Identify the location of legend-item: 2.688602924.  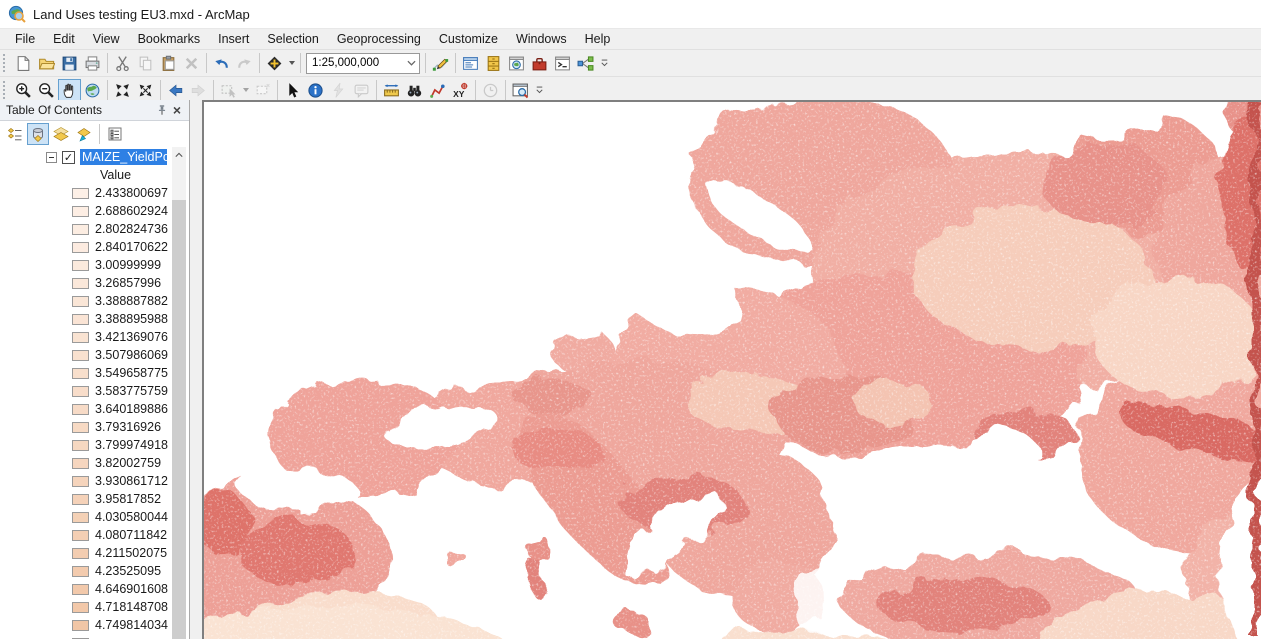
(85, 211).